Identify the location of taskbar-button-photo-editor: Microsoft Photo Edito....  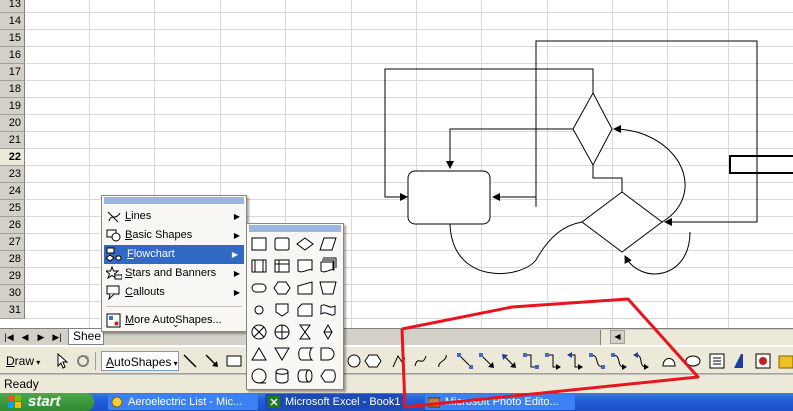
(500, 402).